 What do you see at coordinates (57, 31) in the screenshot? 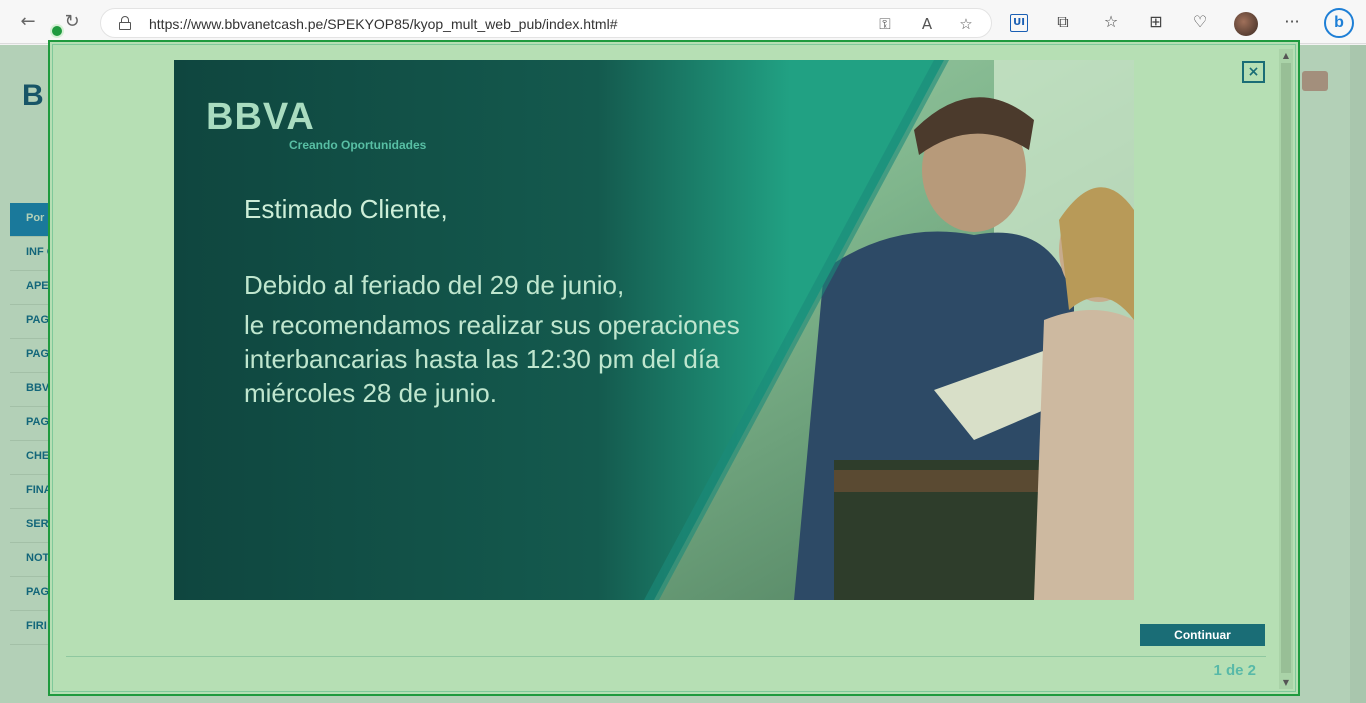
I see `extension-badge-icon` at bounding box center [57, 31].